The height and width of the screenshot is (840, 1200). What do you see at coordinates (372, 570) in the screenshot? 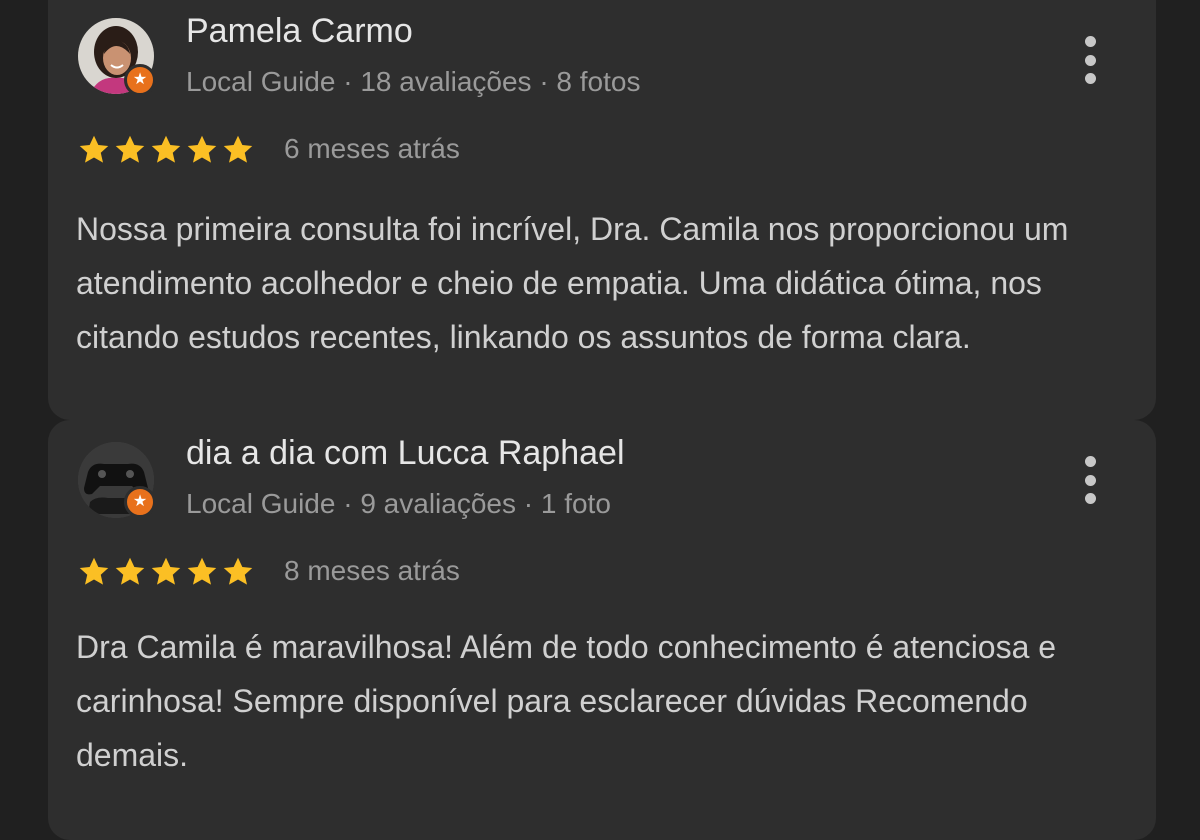
I see `review-time: 8 meses atrás` at bounding box center [372, 570].